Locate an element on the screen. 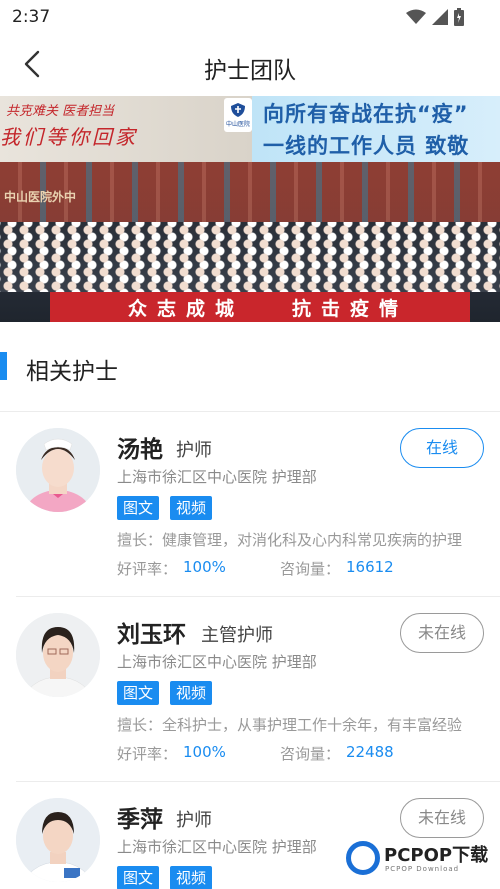  consult-count: 16612 is located at coordinates (370, 567).